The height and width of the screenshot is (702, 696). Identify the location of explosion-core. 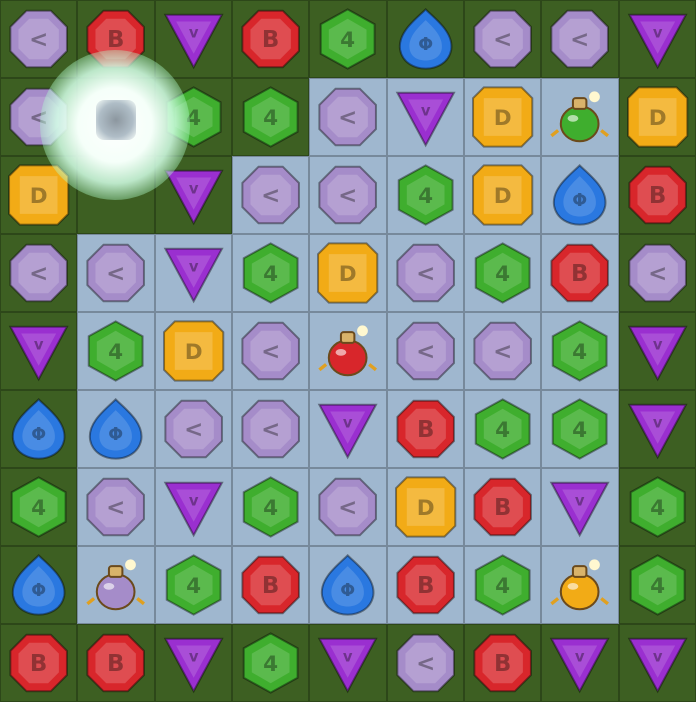
(116, 120).